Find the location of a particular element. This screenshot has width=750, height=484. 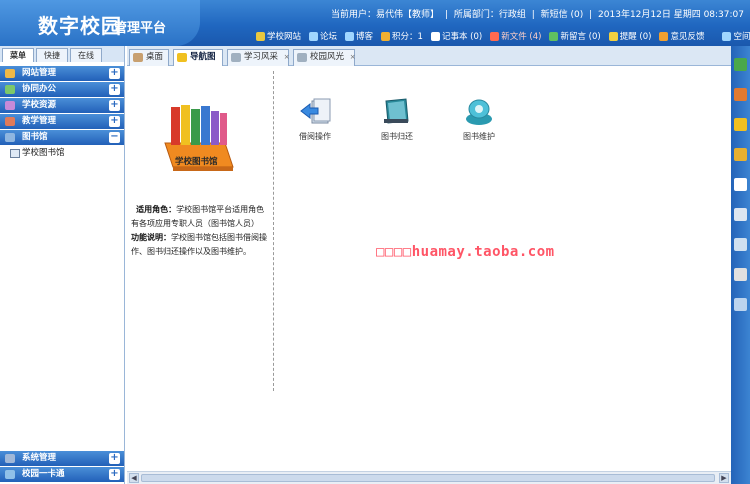

menu-collaborative-office: 协同办公 + is located at coordinates (62, 89).